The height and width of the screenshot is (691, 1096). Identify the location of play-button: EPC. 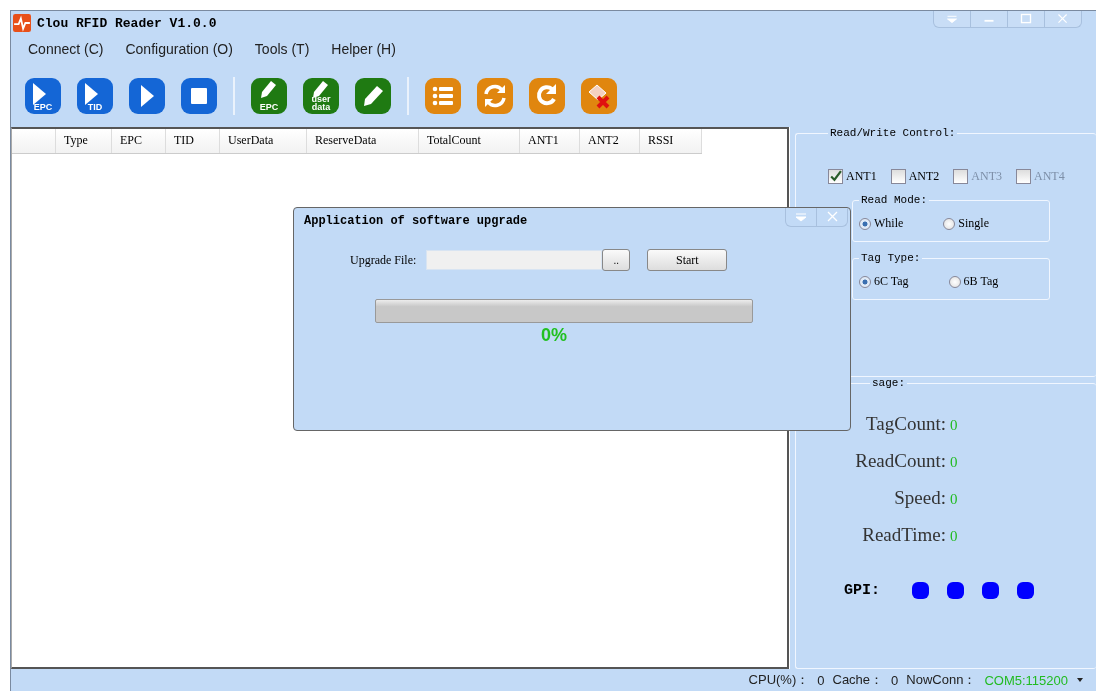
(43, 96).